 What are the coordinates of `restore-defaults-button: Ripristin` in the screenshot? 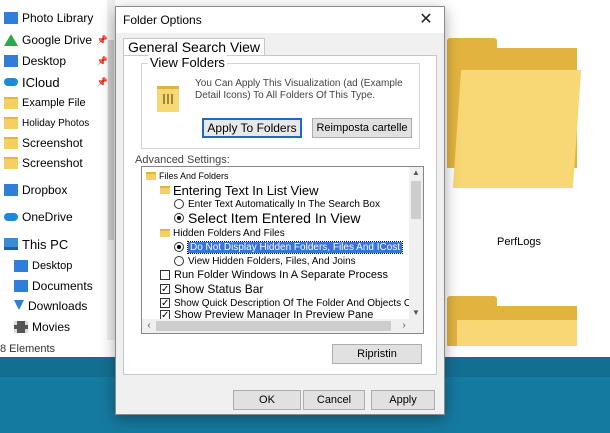 It's located at (377, 354).